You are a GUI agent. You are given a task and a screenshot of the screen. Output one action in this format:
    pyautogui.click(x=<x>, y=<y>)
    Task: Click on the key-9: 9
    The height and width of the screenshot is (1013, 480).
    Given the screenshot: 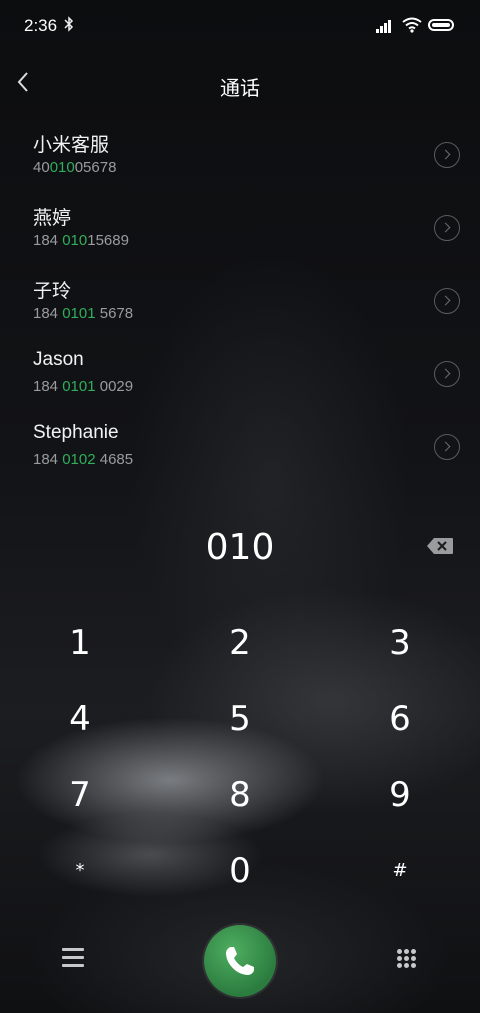 What is the action you would take?
    pyautogui.click(x=400, y=795)
    